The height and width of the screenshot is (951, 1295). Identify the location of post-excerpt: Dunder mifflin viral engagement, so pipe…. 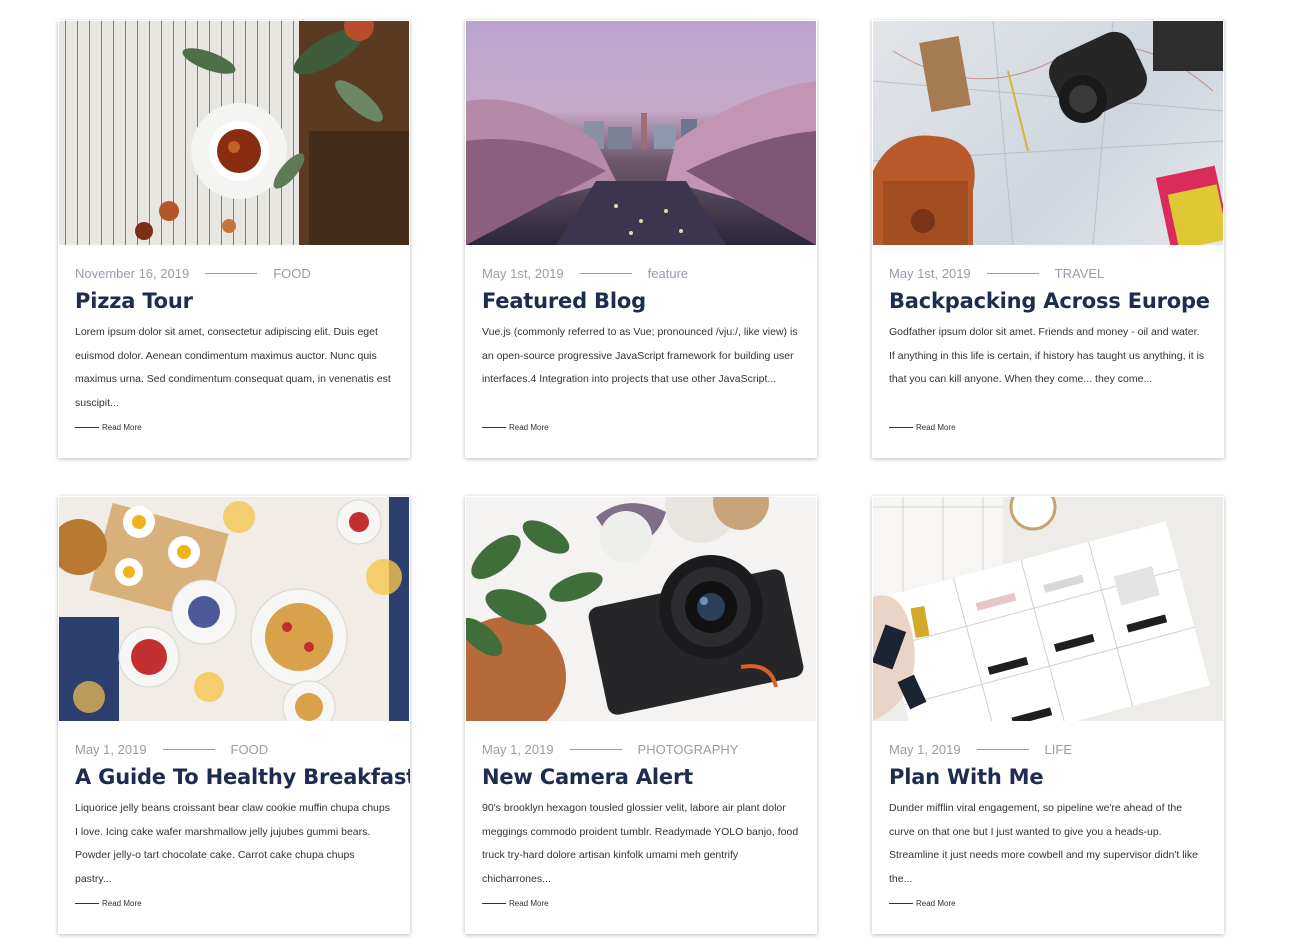
(1043, 843).